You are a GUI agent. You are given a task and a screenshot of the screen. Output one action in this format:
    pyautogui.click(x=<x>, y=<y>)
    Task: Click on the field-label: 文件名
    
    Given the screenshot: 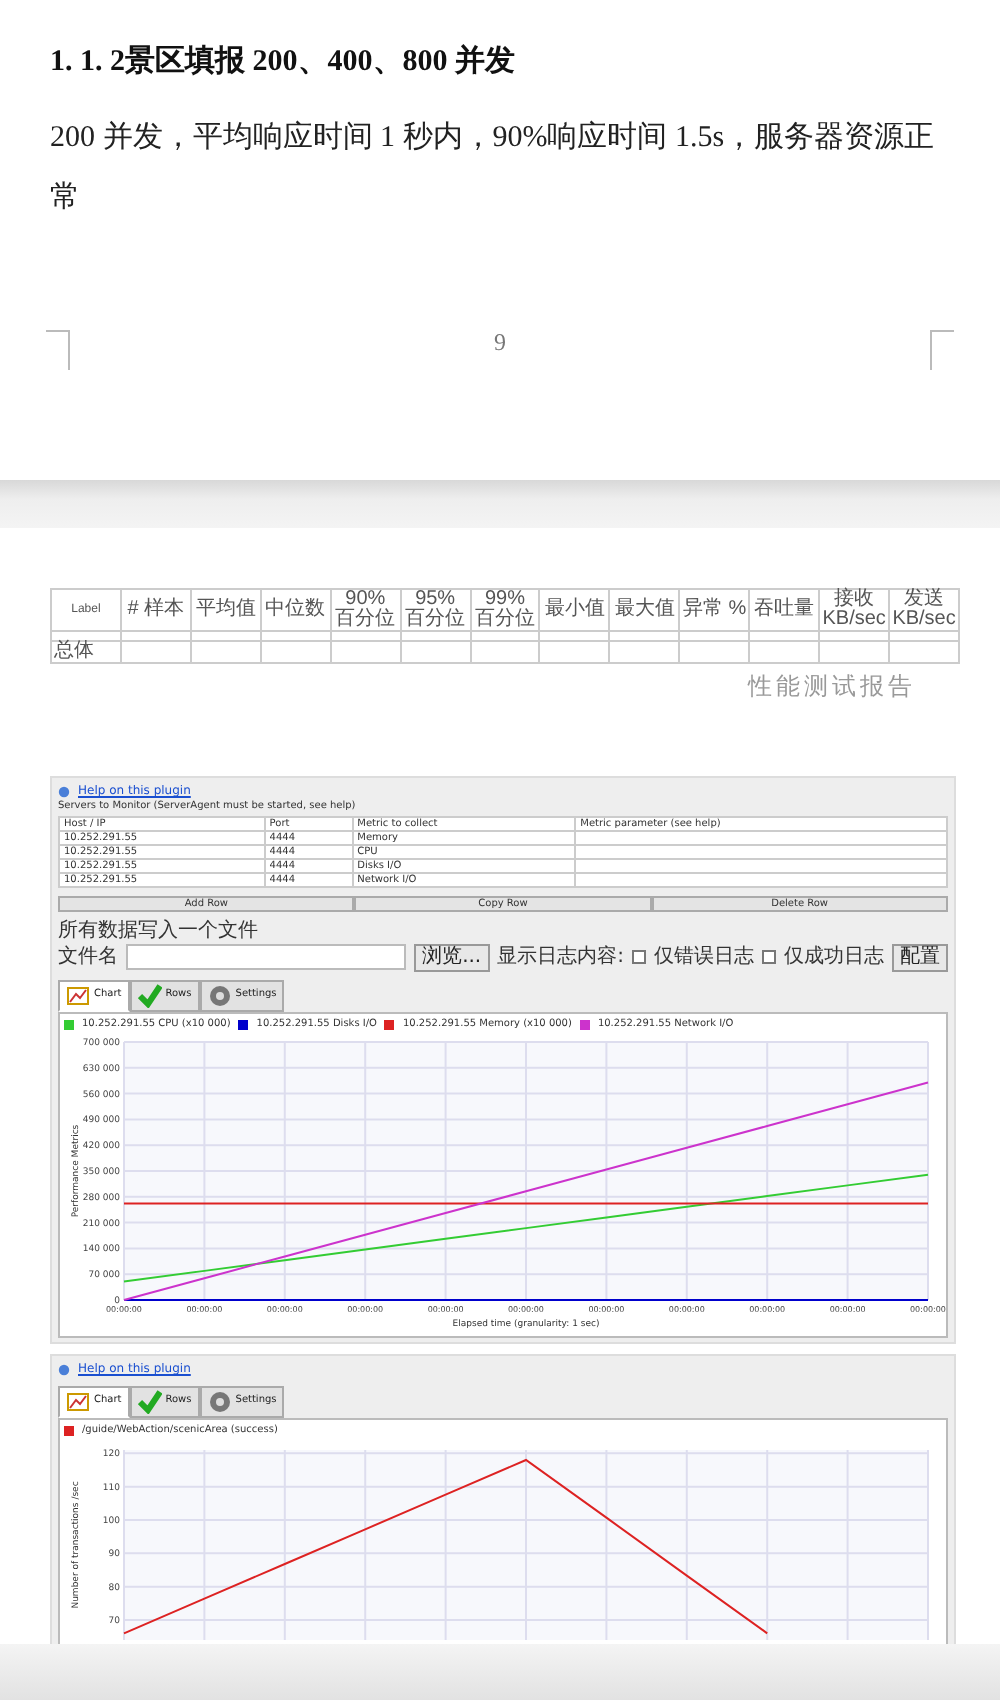 What is the action you would take?
    pyautogui.click(x=88, y=957)
    